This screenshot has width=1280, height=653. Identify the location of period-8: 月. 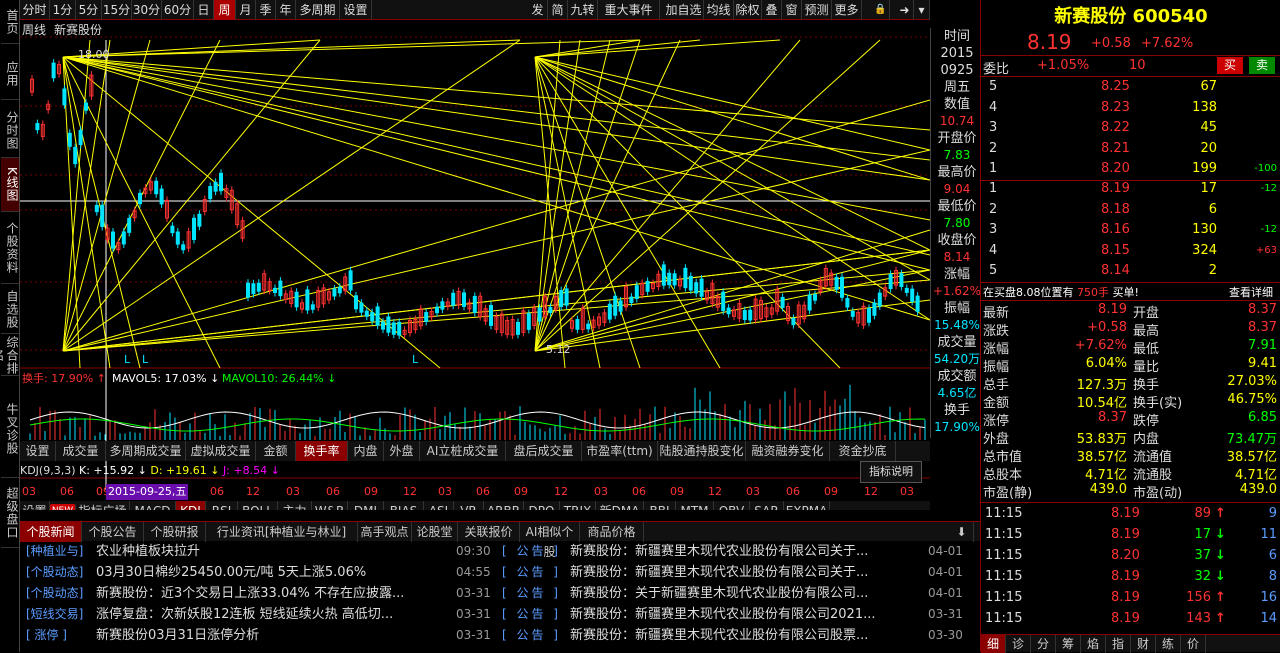
(246, 10).